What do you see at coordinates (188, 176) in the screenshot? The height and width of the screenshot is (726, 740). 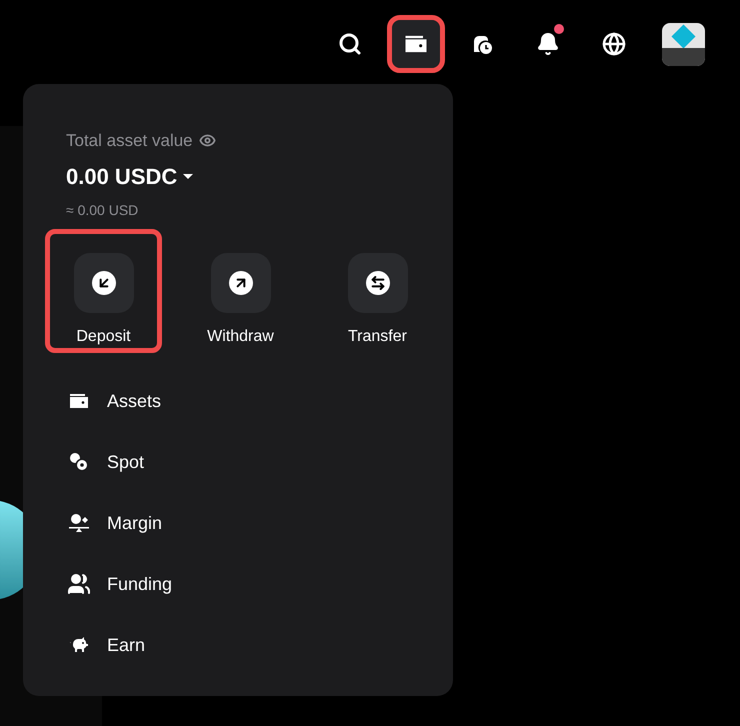 I see `caret-icon` at bounding box center [188, 176].